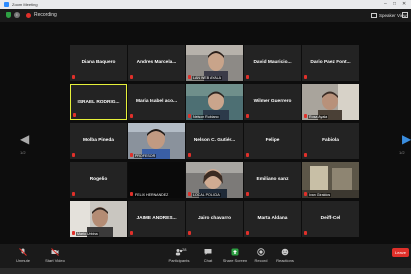  I want to click on participant-name: Fabiola, so click(330, 140).